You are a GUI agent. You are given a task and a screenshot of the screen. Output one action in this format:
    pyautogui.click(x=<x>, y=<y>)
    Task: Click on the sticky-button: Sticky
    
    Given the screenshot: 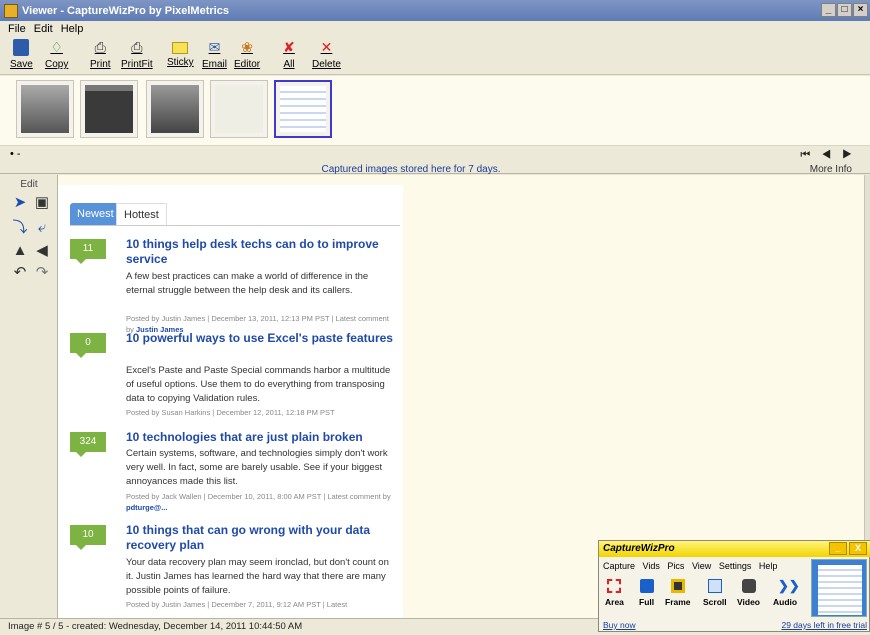 What is the action you would take?
    pyautogui.click(x=180, y=53)
    